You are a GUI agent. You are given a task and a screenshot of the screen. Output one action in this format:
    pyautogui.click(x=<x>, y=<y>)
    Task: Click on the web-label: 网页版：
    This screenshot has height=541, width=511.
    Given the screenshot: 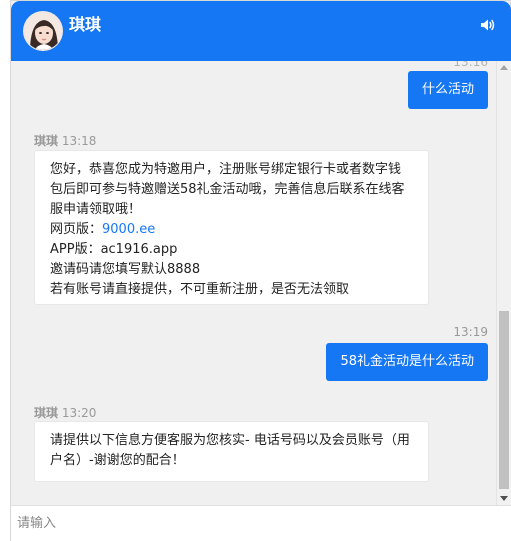 What is the action you would take?
    pyautogui.click(x=76, y=229)
    